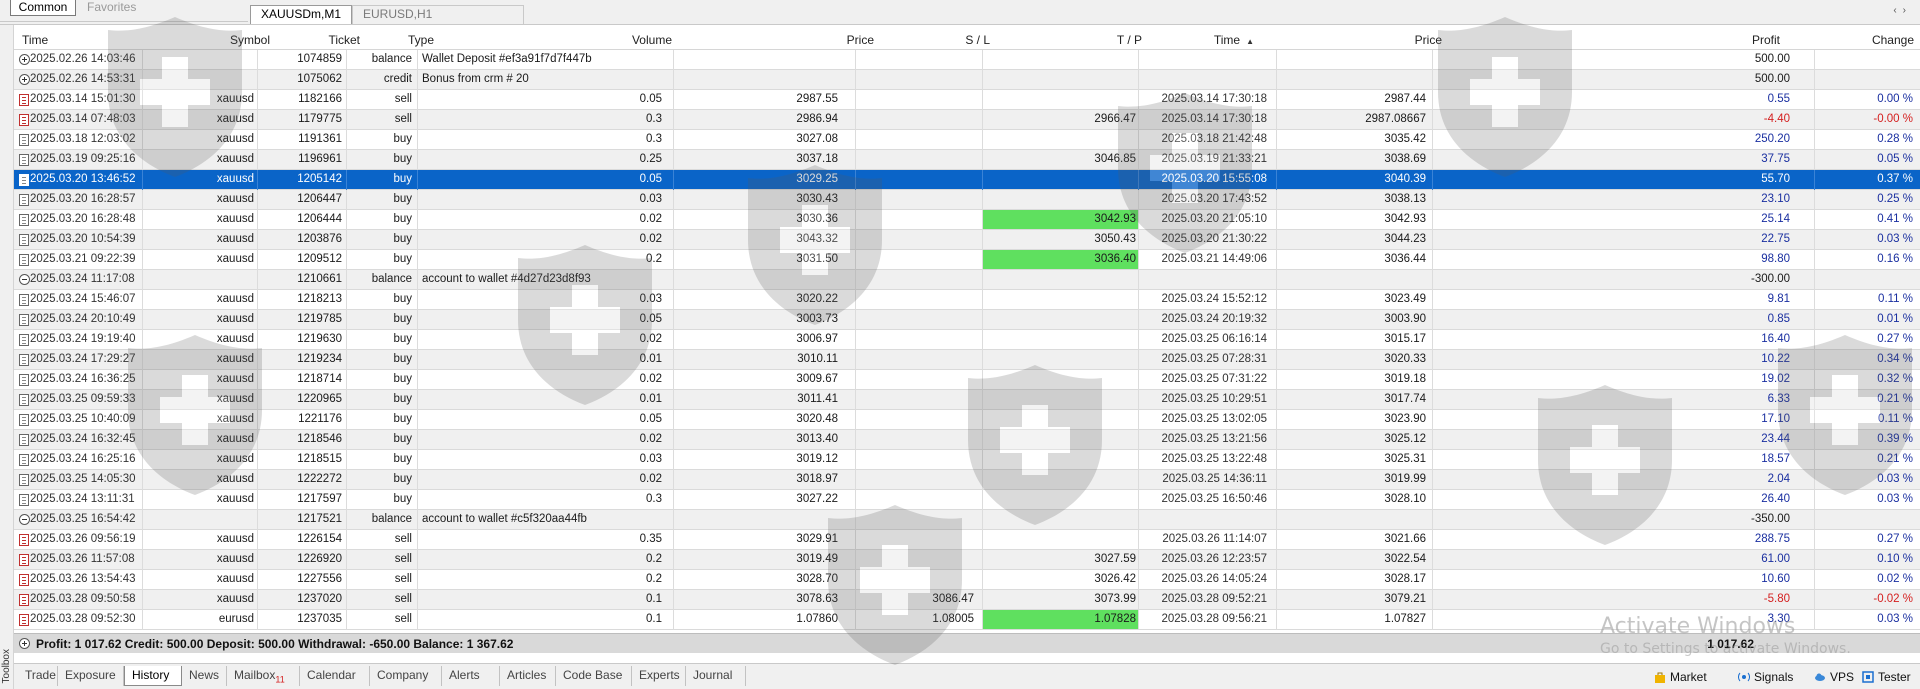 This screenshot has height=689, width=1920. Describe the element at coordinates (659, 676) in the screenshot. I see `tab-experts: Experts` at that location.